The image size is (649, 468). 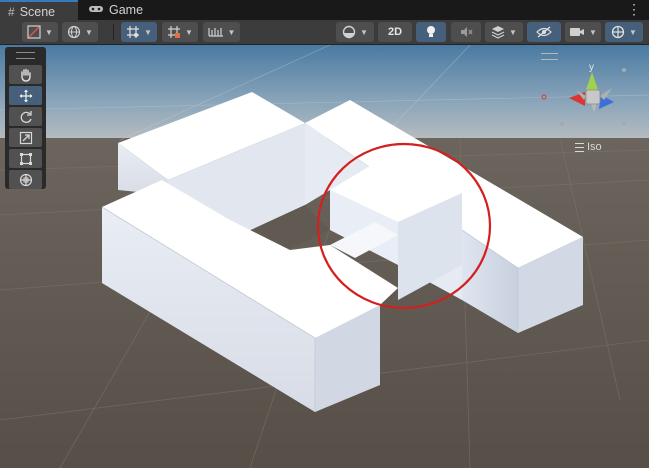 I want to click on scale-icon, so click(x=25, y=137).